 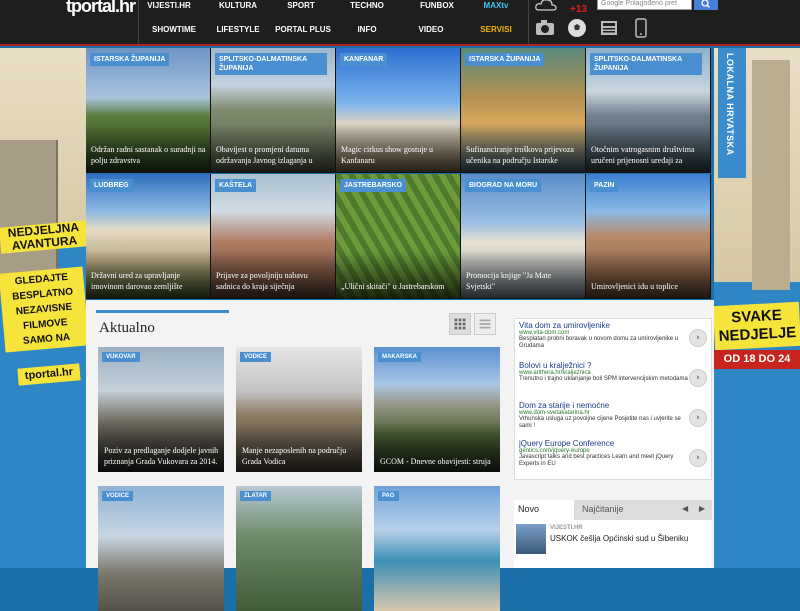 I want to click on nav-servisi: SERVISI, so click(x=496, y=29).